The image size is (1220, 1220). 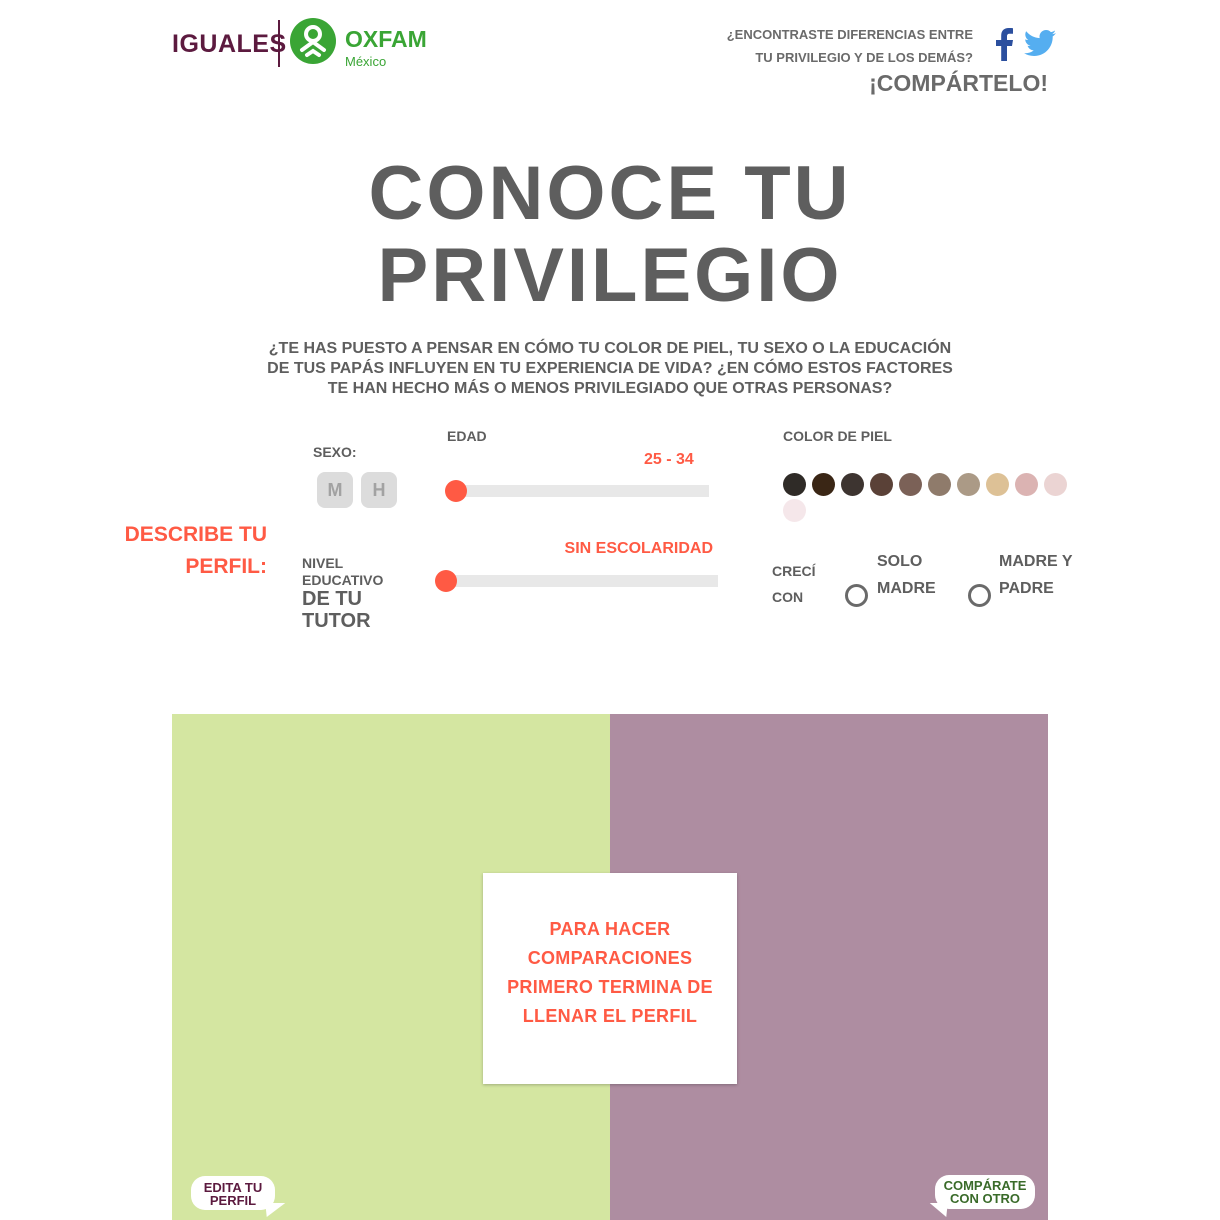 What do you see at coordinates (335, 490) in the screenshot?
I see `sexo-m-button: M` at bounding box center [335, 490].